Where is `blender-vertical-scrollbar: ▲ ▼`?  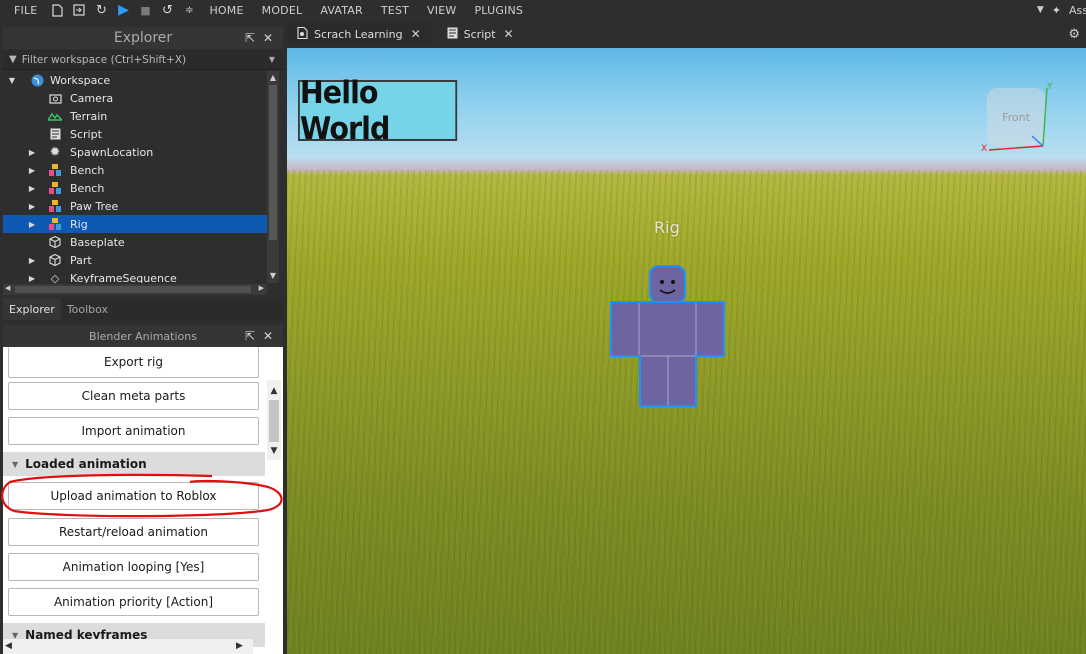 blender-vertical-scrollbar: ▲ ▼ is located at coordinates (274, 420).